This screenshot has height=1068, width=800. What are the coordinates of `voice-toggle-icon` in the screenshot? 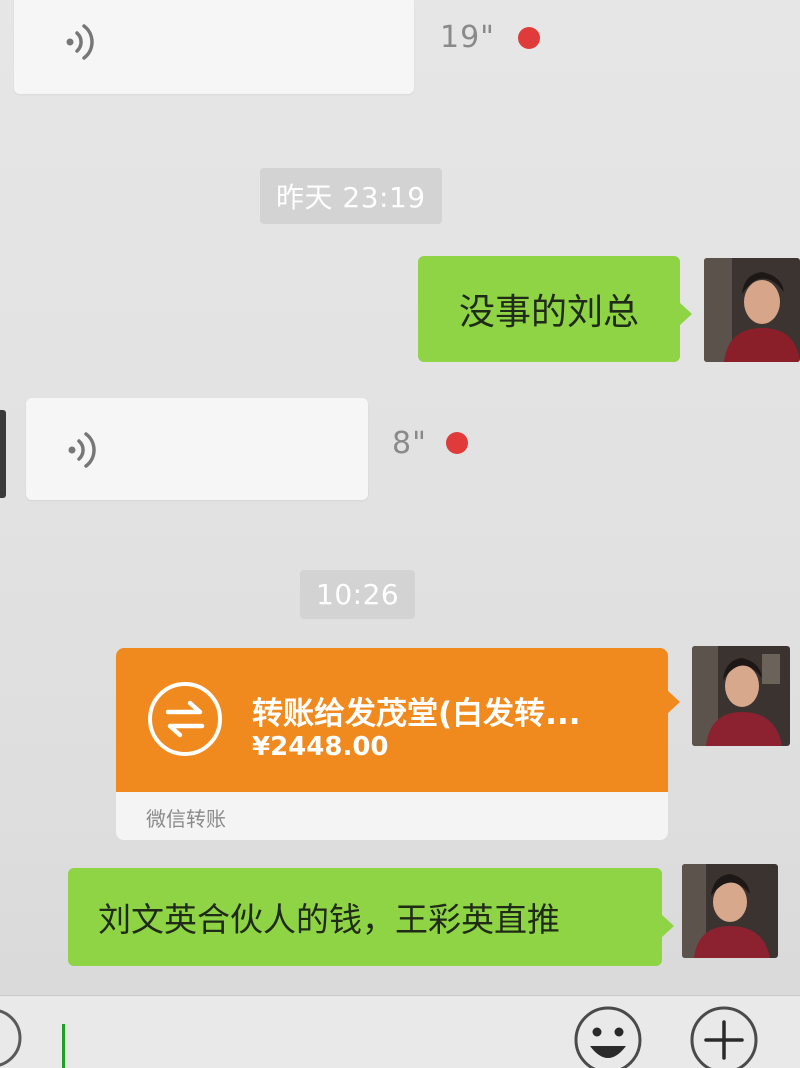 It's located at (11, 1032).